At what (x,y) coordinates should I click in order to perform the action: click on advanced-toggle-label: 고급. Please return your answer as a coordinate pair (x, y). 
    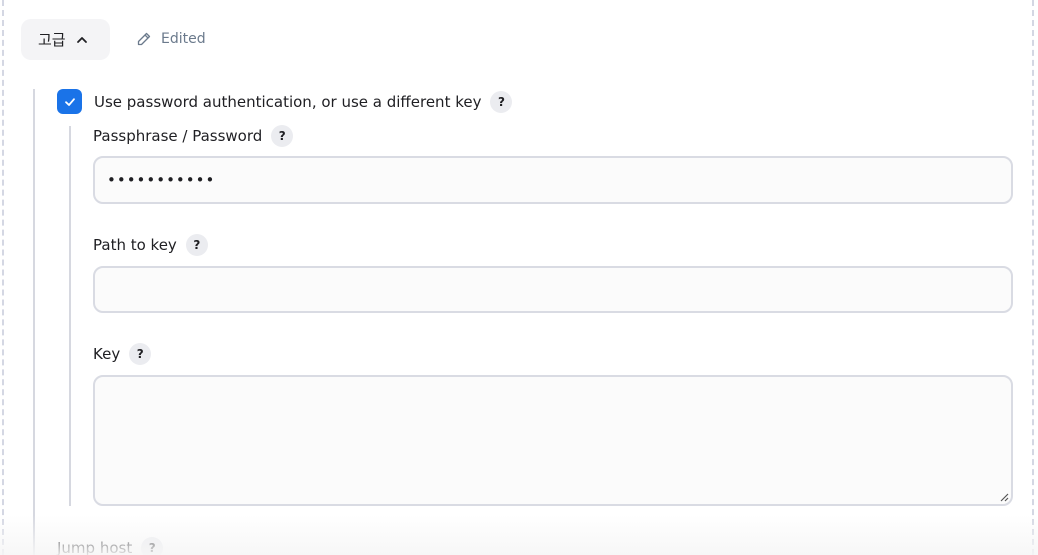
    Looking at the image, I should click on (52, 40).